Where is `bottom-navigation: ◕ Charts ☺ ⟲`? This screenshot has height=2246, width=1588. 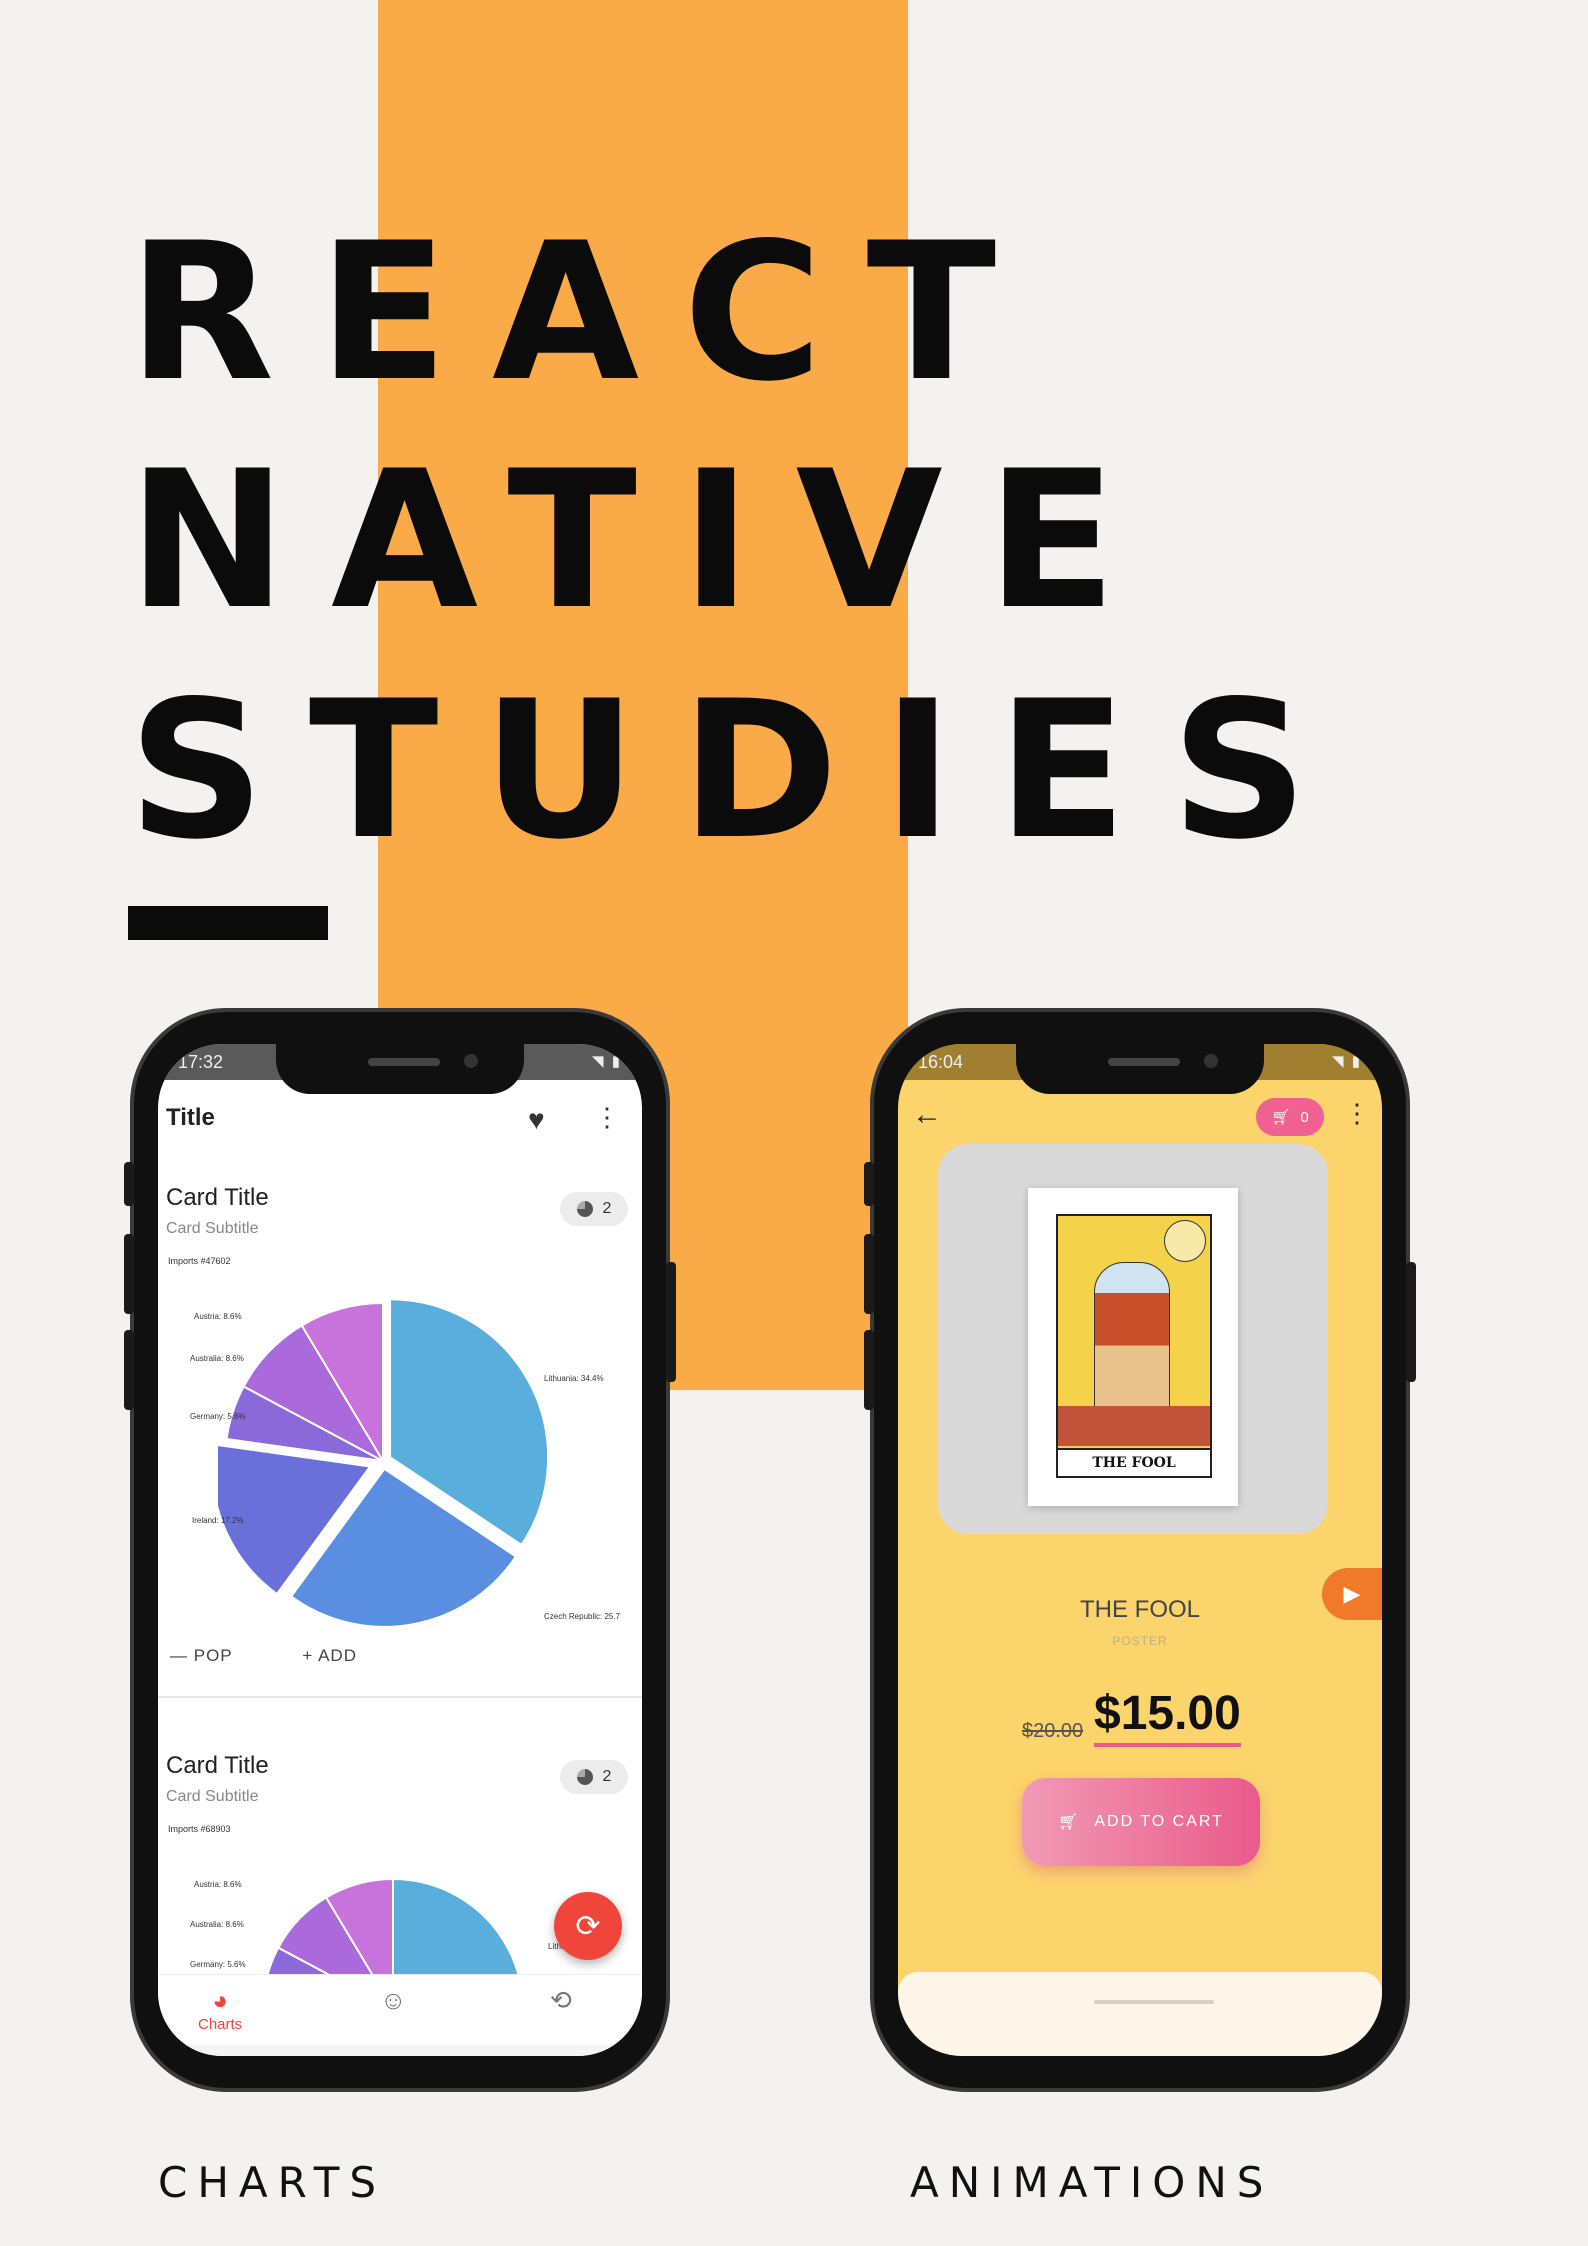
bottom-navigation: ◕ Charts ☺ ⟲ is located at coordinates (400, 2015).